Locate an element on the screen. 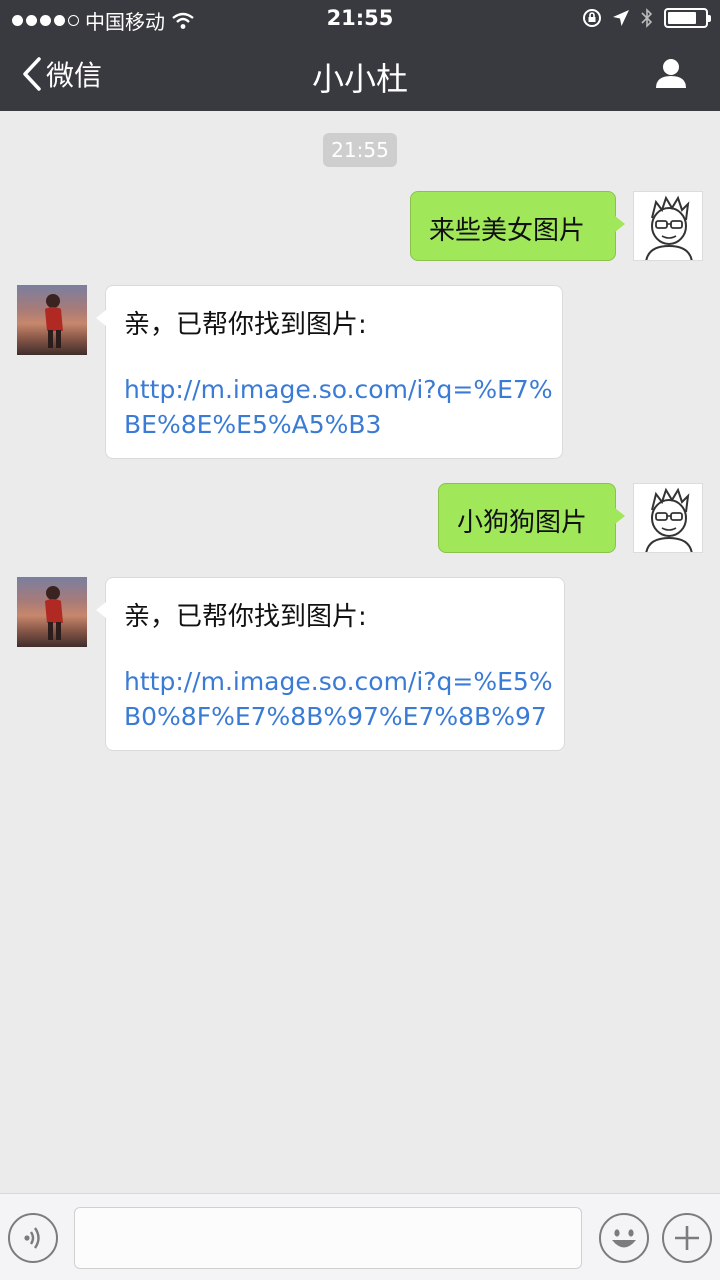 The height and width of the screenshot is (1280, 720). contact-info-button is located at coordinates (671, 75).